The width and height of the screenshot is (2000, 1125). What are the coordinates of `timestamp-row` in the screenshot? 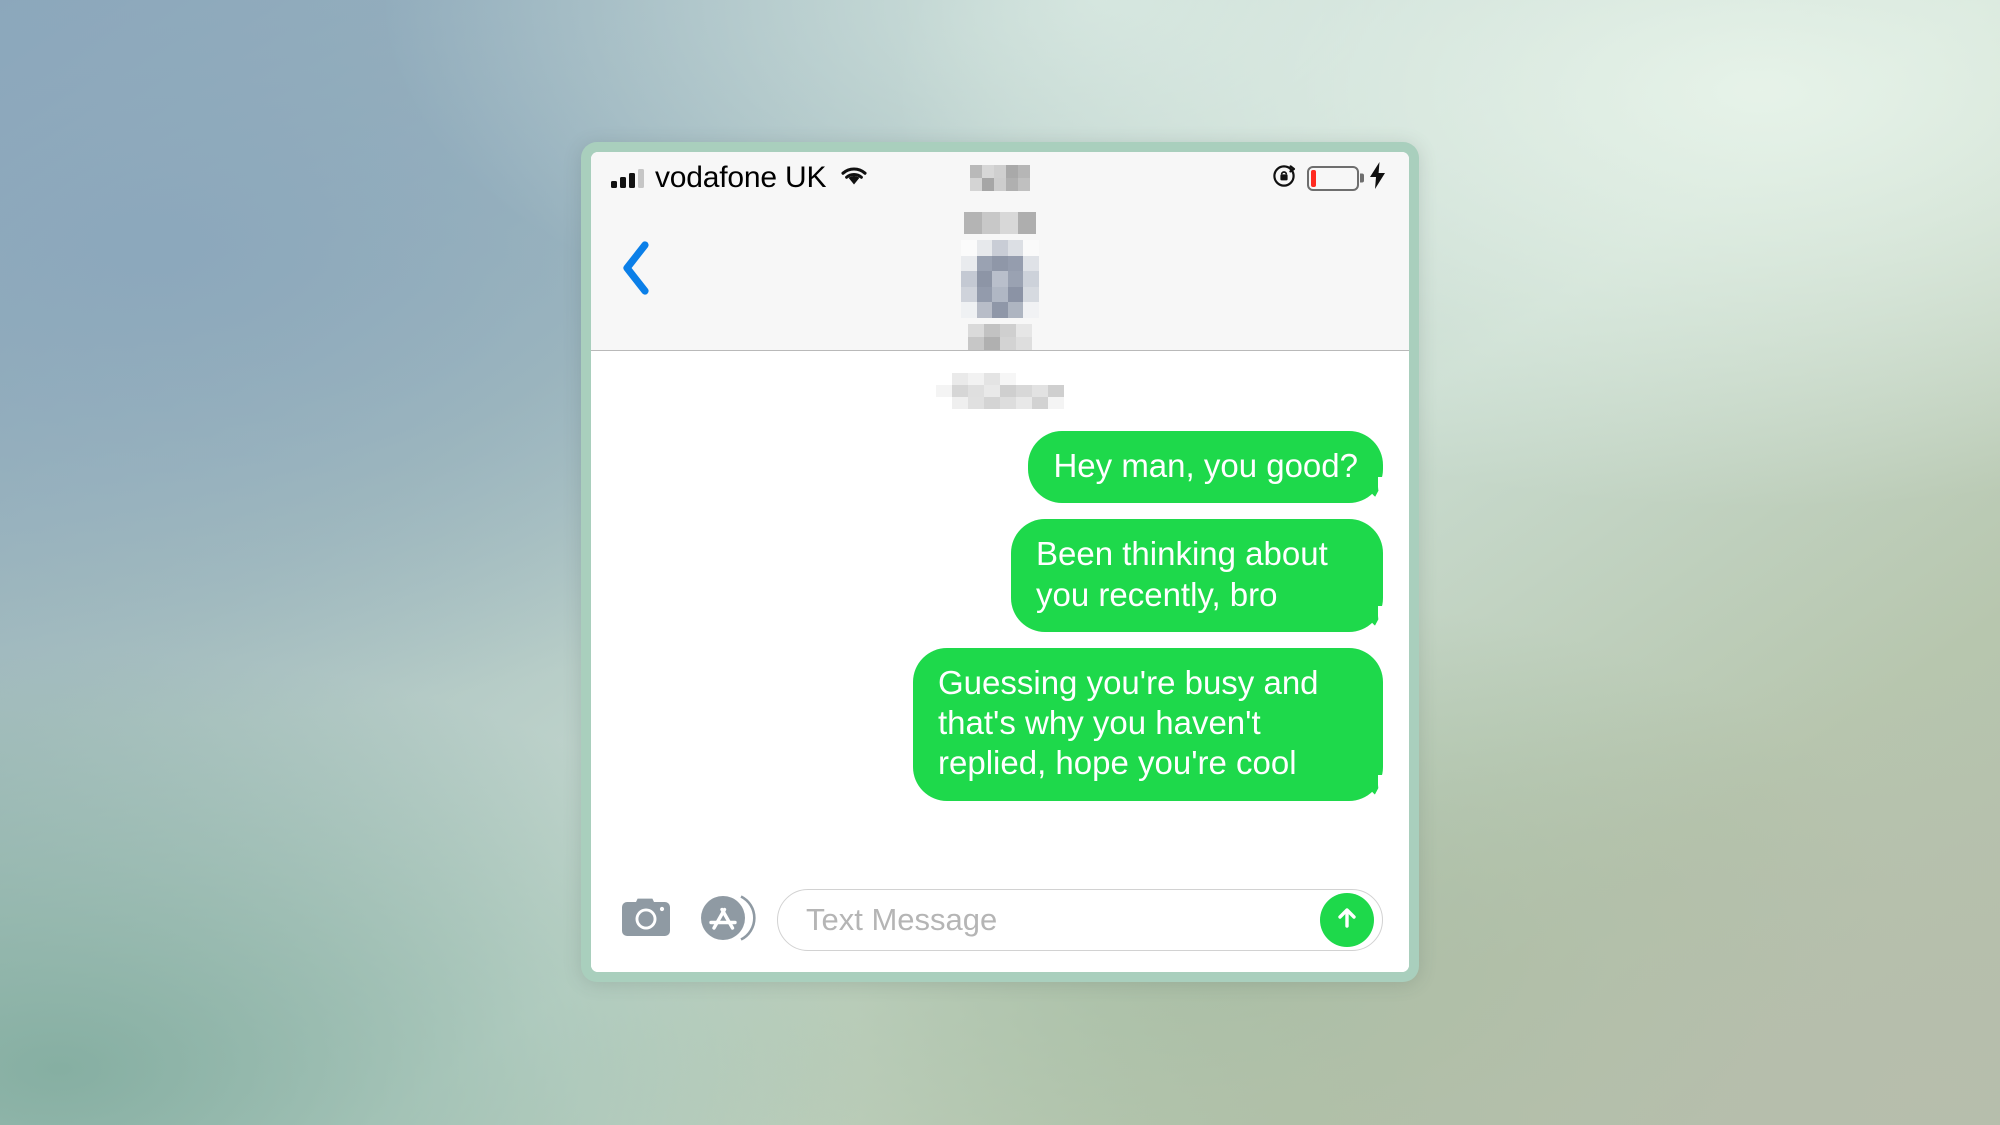 It's located at (1000, 391).